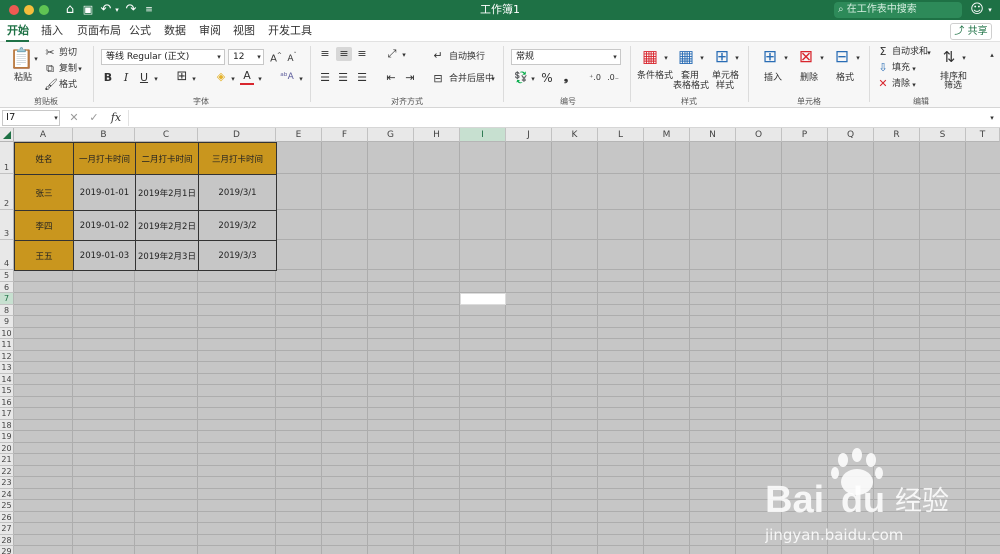 This screenshot has height=554, width=1000. I want to click on row-header-23: 23, so click(7, 483).